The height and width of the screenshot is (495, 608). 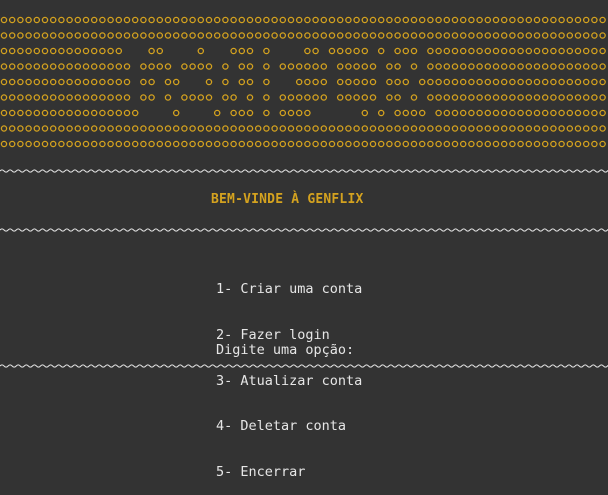 What do you see at coordinates (273, 335) in the screenshot?
I see `menu-item-login: 2- Fazer login` at bounding box center [273, 335].